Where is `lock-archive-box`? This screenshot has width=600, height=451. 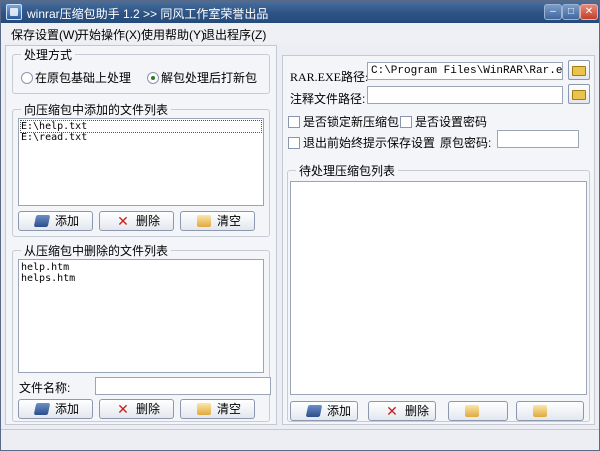 lock-archive-box is located at coordinates (294, 122).